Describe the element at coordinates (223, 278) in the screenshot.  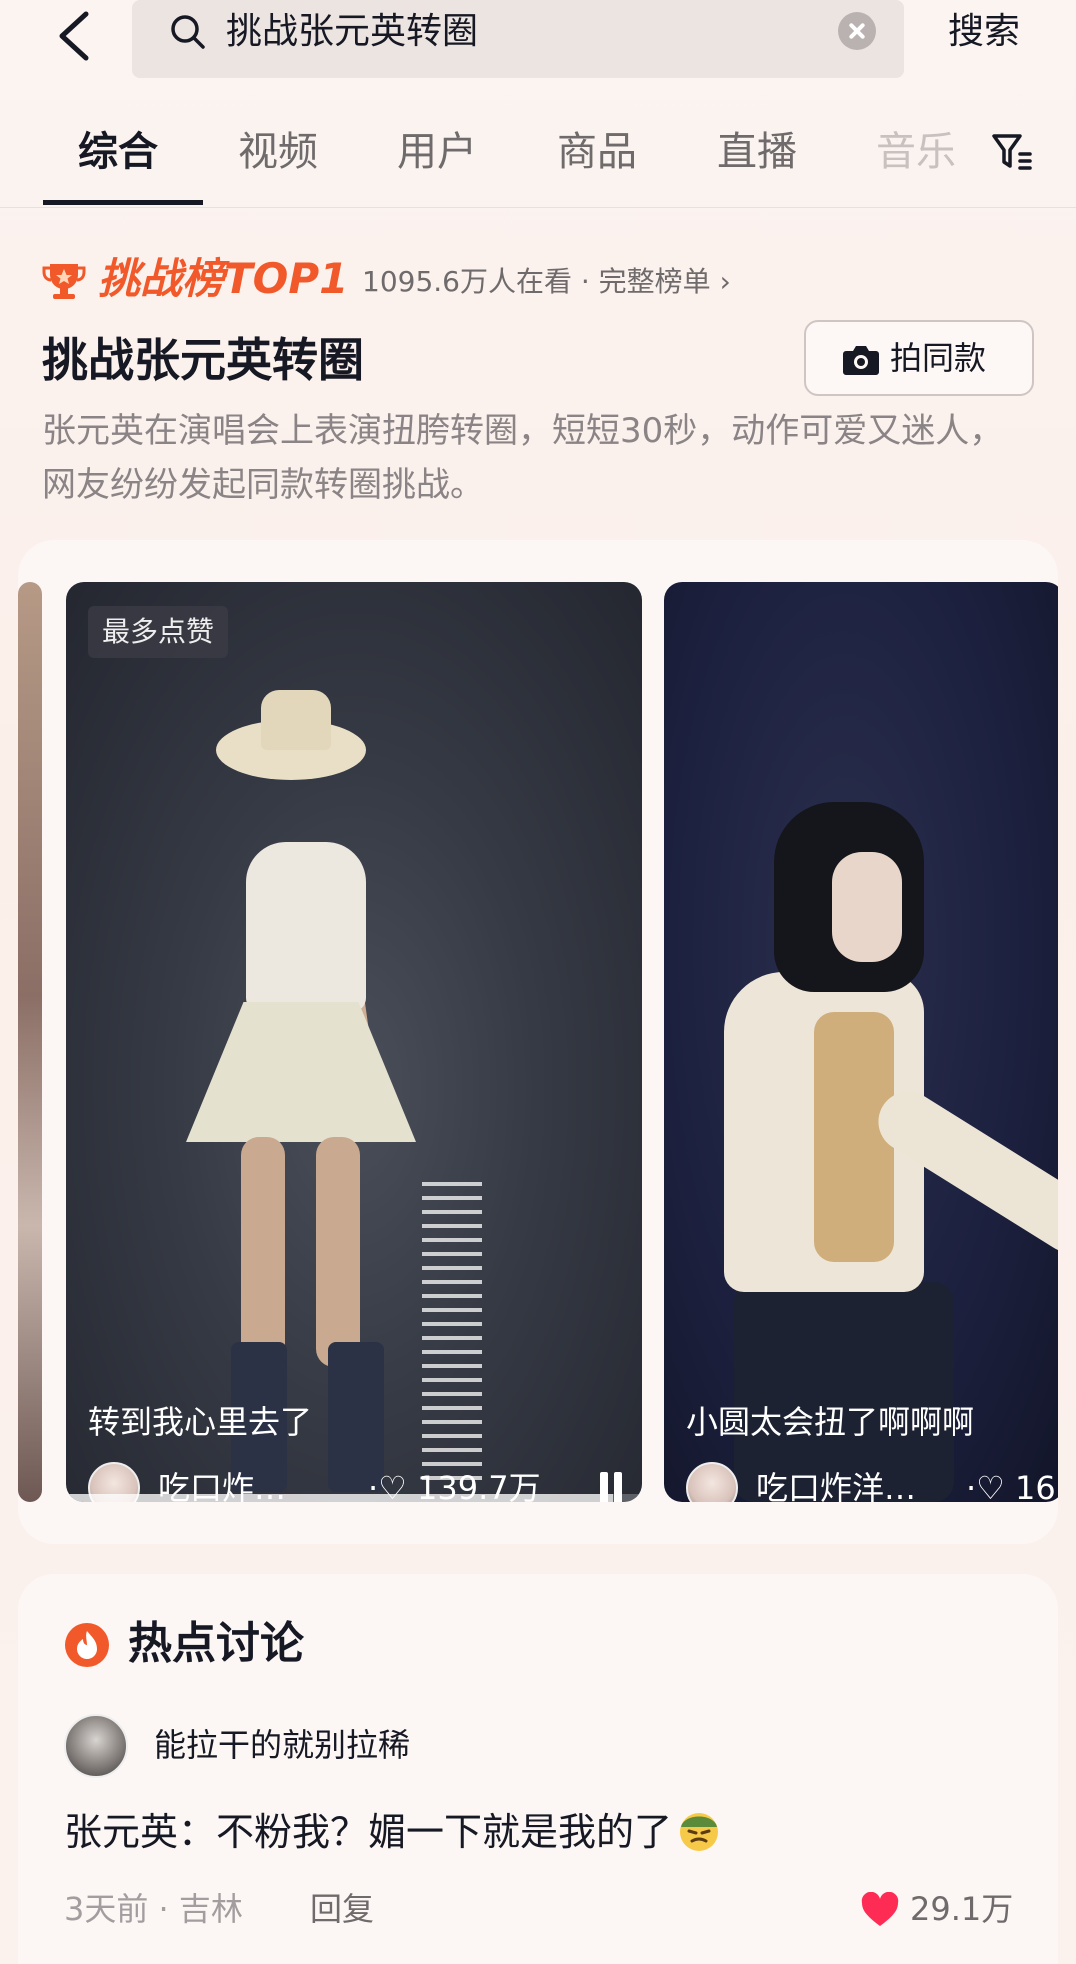
I see `challenge-rank-badge: 挑战榜TOP1` at that location.